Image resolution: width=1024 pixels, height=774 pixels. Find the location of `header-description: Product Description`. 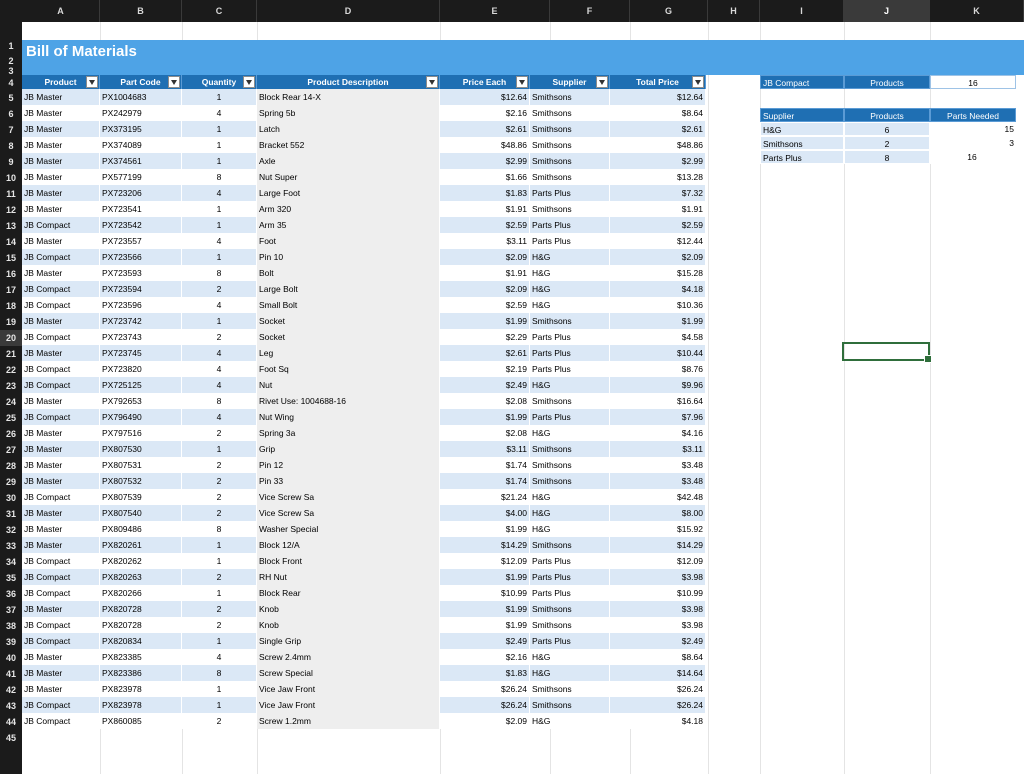

header-description: Product Description is located at coordinates (348, 82).